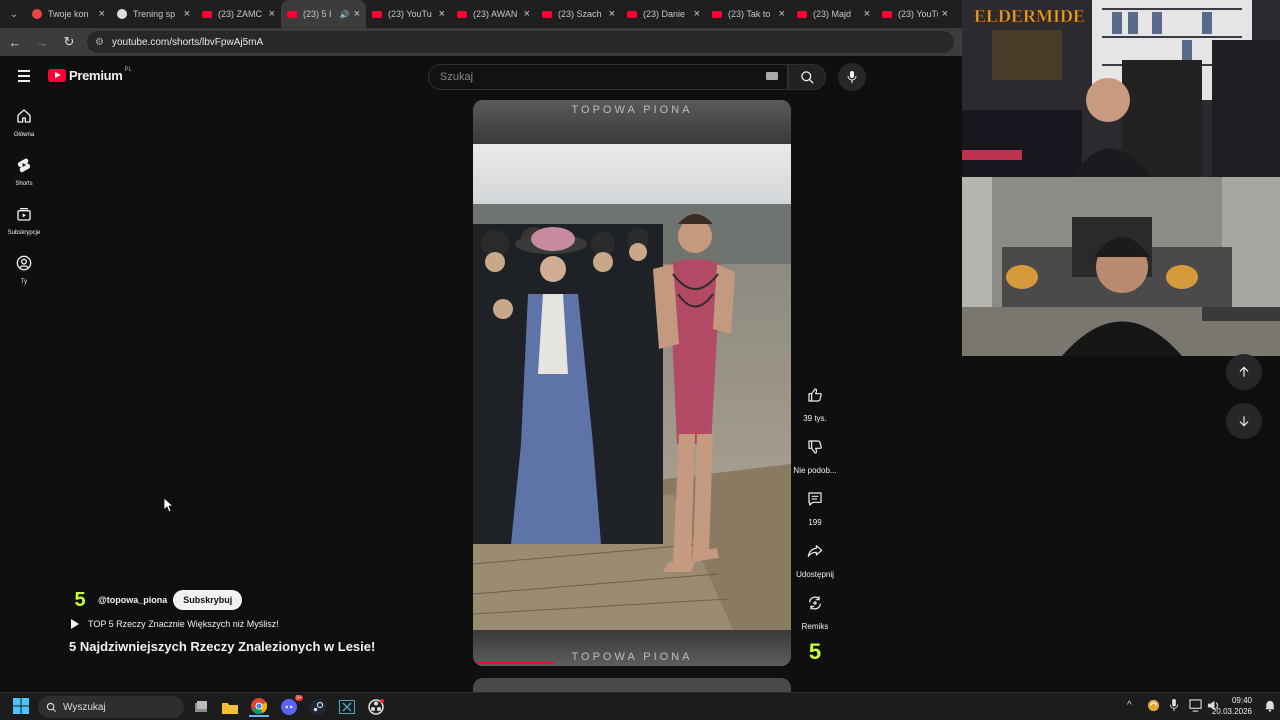  Describe the element at coordinates (663, 14) in the screenshot. I see `browser-tab: (23) Danie ×` at that location.